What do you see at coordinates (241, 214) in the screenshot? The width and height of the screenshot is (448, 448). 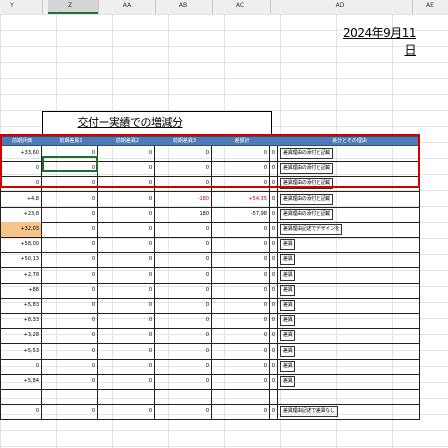 I see `table-cell-e: -57,98` at bounding box center [241, 214].